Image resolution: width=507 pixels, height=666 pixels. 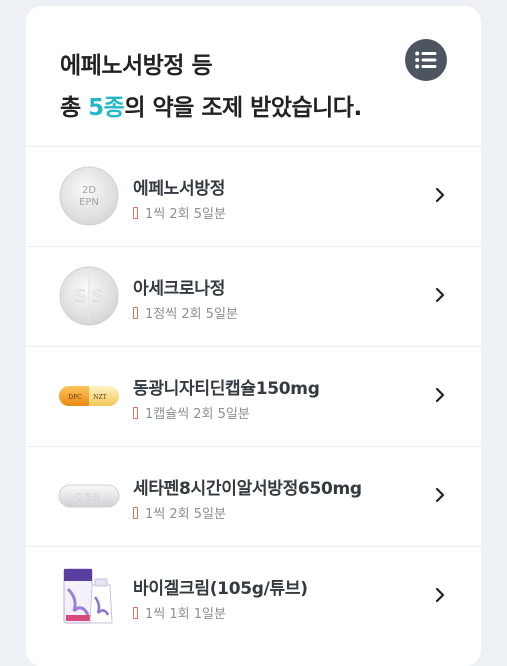 I want to click on medication-dose: 1캡슐씩 2회 5일분, so click(x=197, y=414).